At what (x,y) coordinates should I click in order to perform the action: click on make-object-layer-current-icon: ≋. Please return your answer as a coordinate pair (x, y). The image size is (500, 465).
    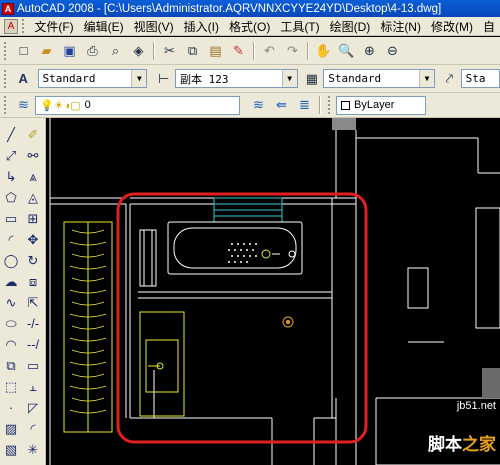
    Looking at the image, I should click on (258, 105).